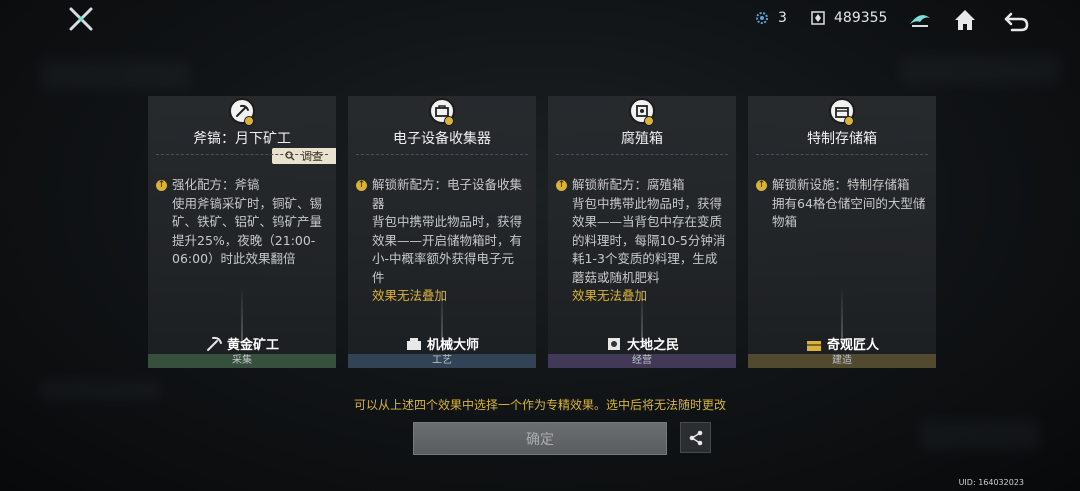  Describe the element at coordinates (442, 361) in the screenshot. I see `card-category: 工艺` at that location.